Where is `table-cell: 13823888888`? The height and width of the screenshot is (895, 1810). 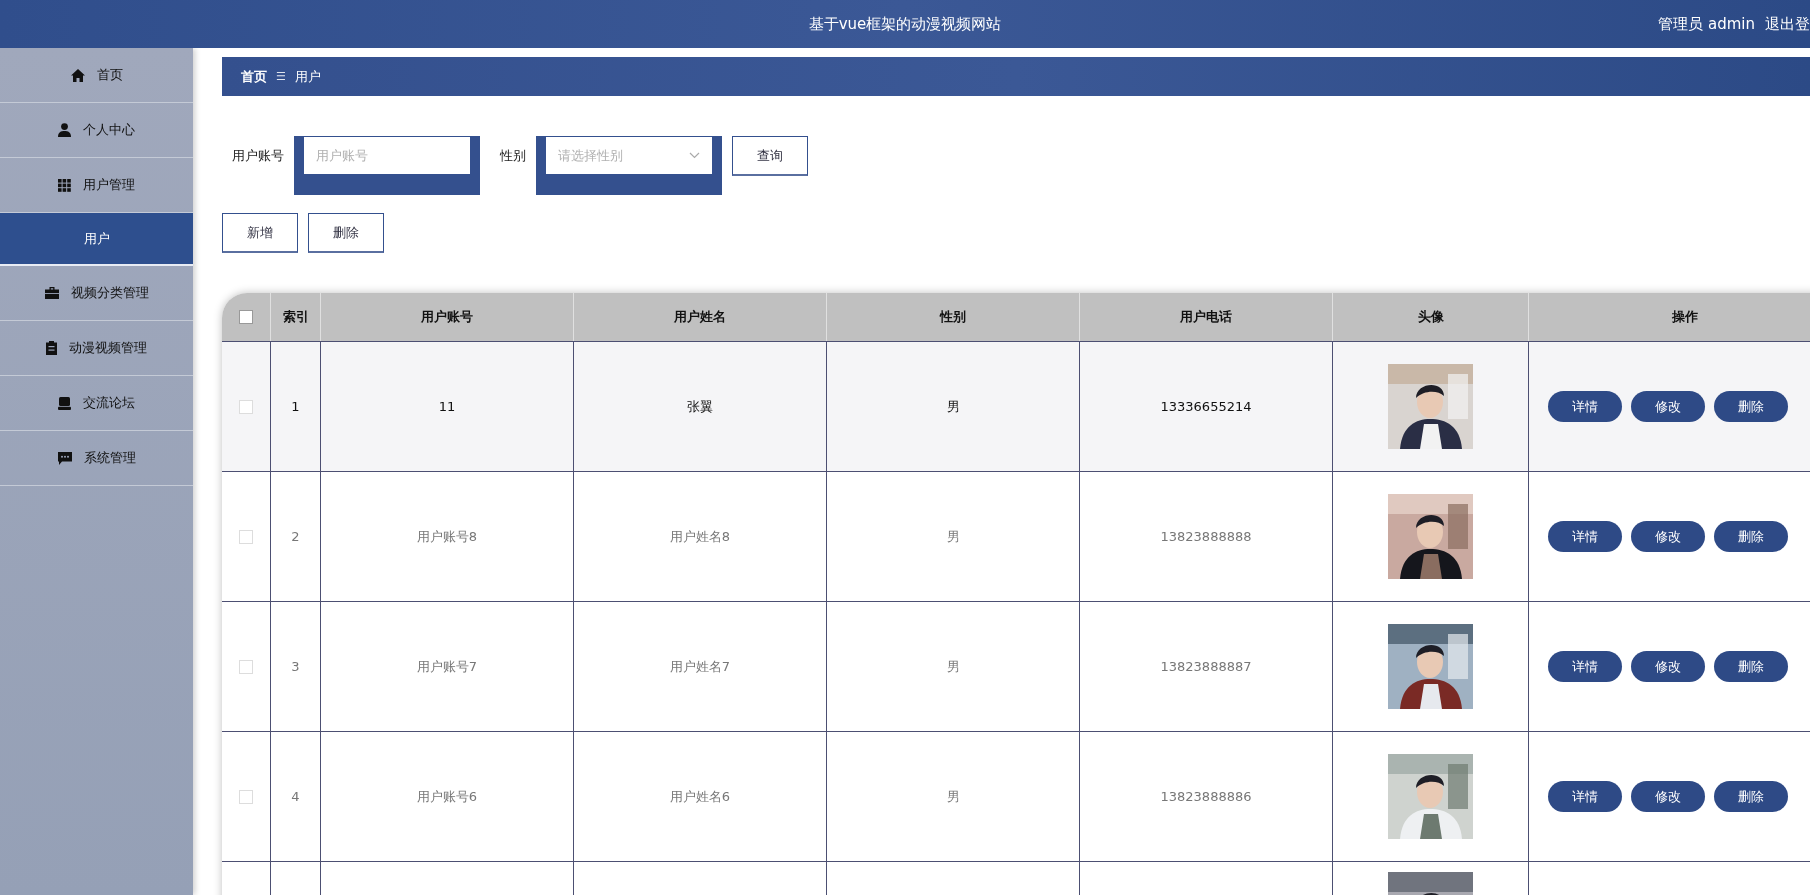 table-cell: 13823888888 is located at coordinates (1206, 536).